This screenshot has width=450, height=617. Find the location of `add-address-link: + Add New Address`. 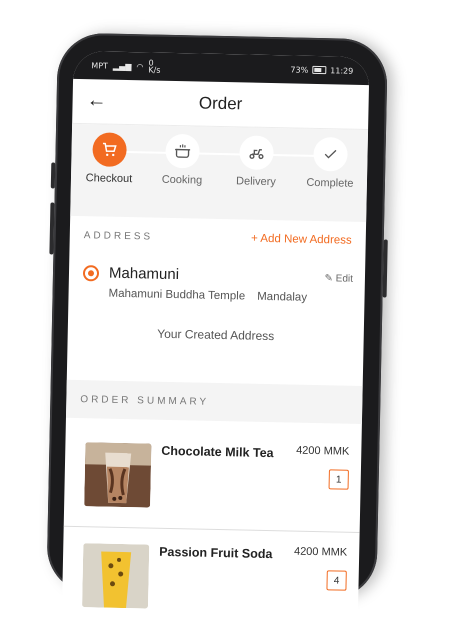

add-address-link: + Add New Address is located at coordinates (301, 240).